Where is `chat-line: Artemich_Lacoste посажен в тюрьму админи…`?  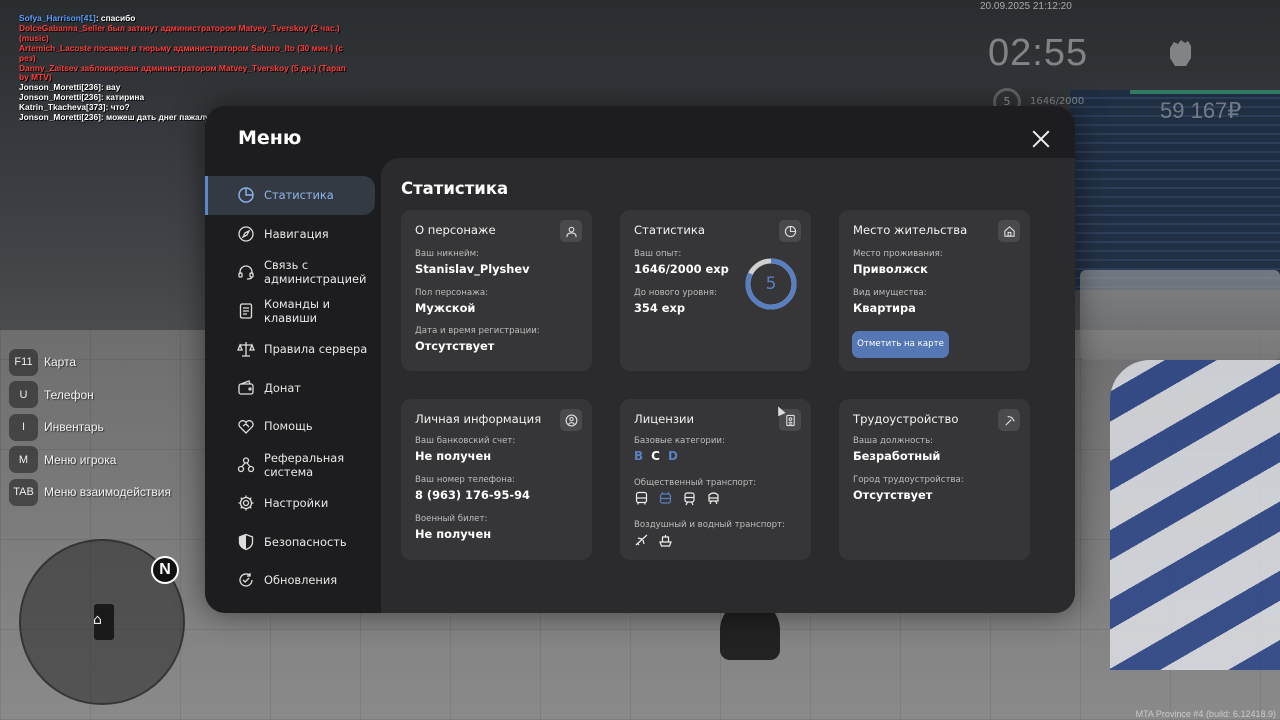 chat-line: Artemich_Lacoste посажен в тюрьму админи… is located at coordinates (181, 52).